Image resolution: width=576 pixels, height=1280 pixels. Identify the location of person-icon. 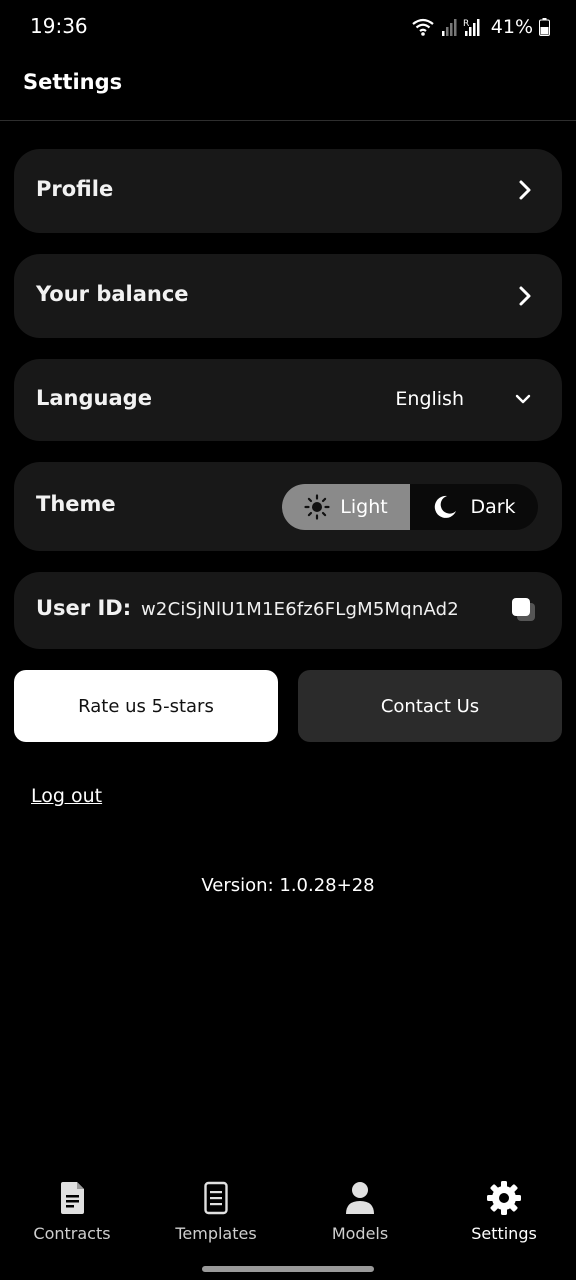
(360, 1198).